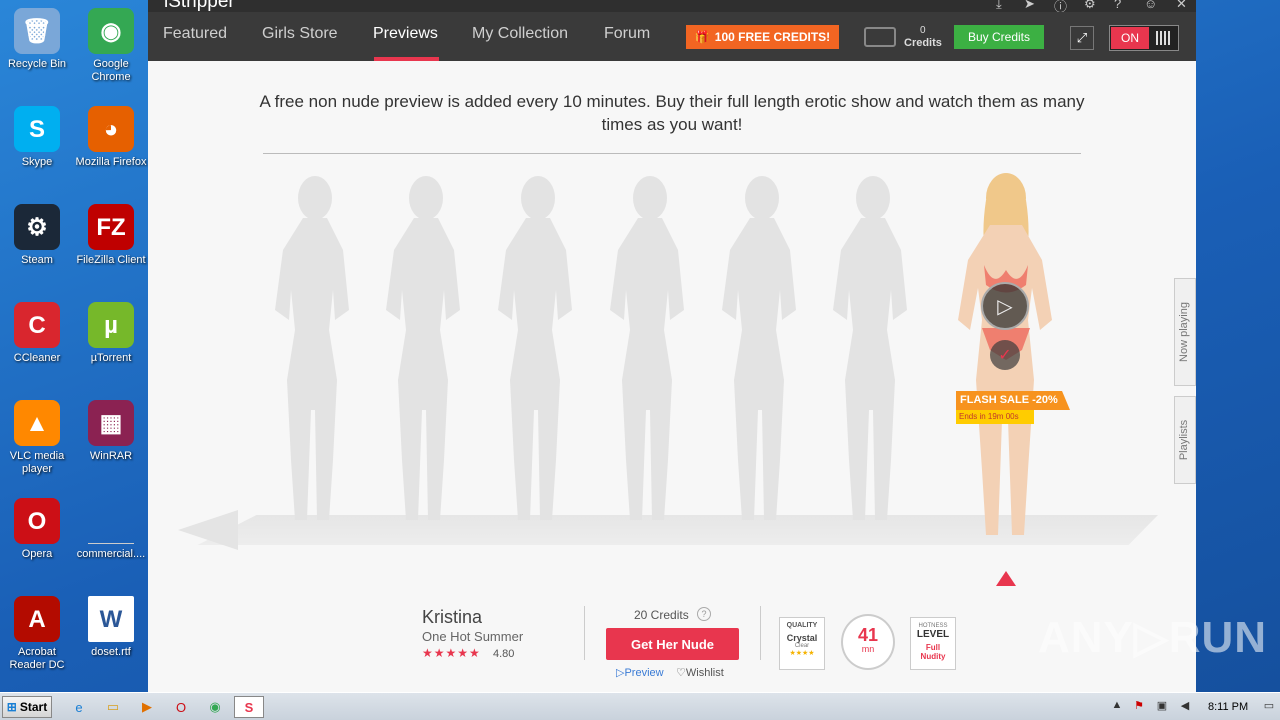 This screenshot has height=720, width=1280. What do you see at coordinates (113, 707) in the screenshot?
I see `explorer-icon: ▭` at bounding box center [113, 707].